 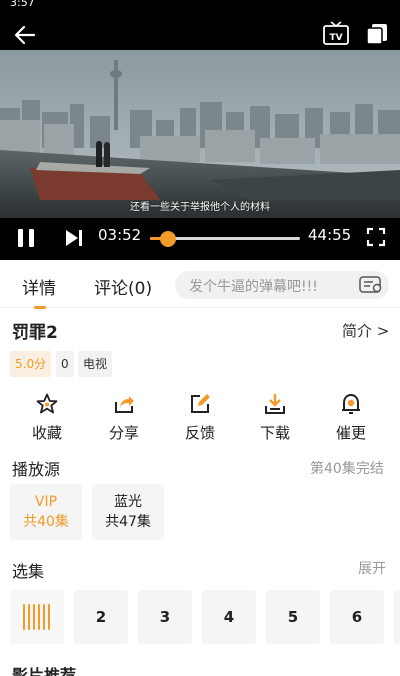 What do you see at coordinates (124, 417) in the screenshot?
I see `share-button: 分享` at bounding box center [124, 417].